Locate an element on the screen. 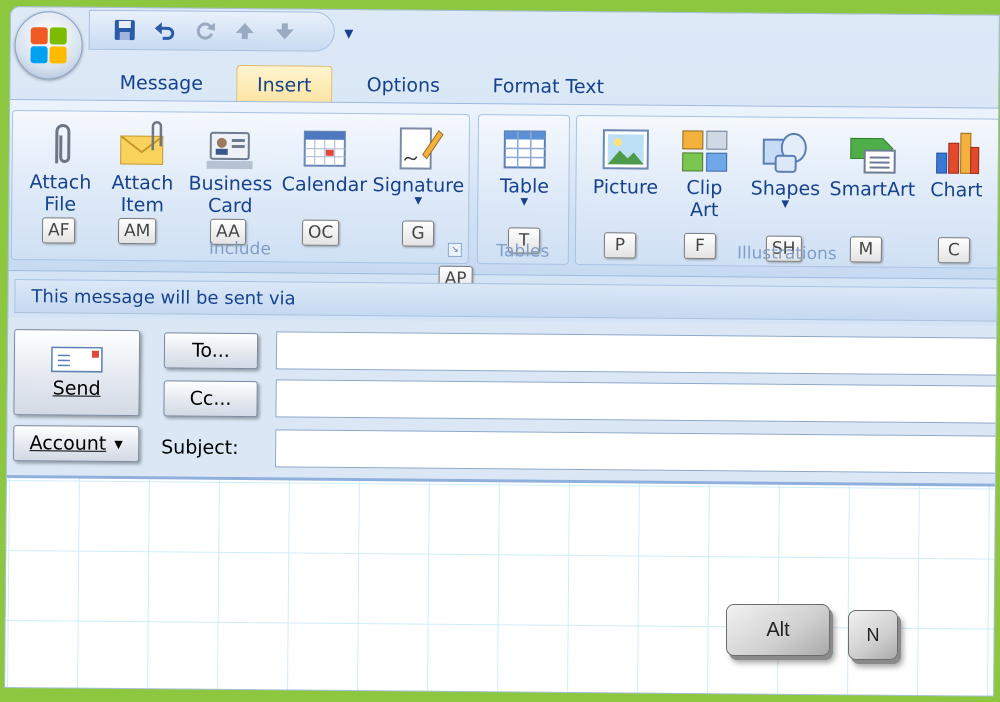 The image size is (1000, 702). chart-icon is located at coordinates (958, 153).